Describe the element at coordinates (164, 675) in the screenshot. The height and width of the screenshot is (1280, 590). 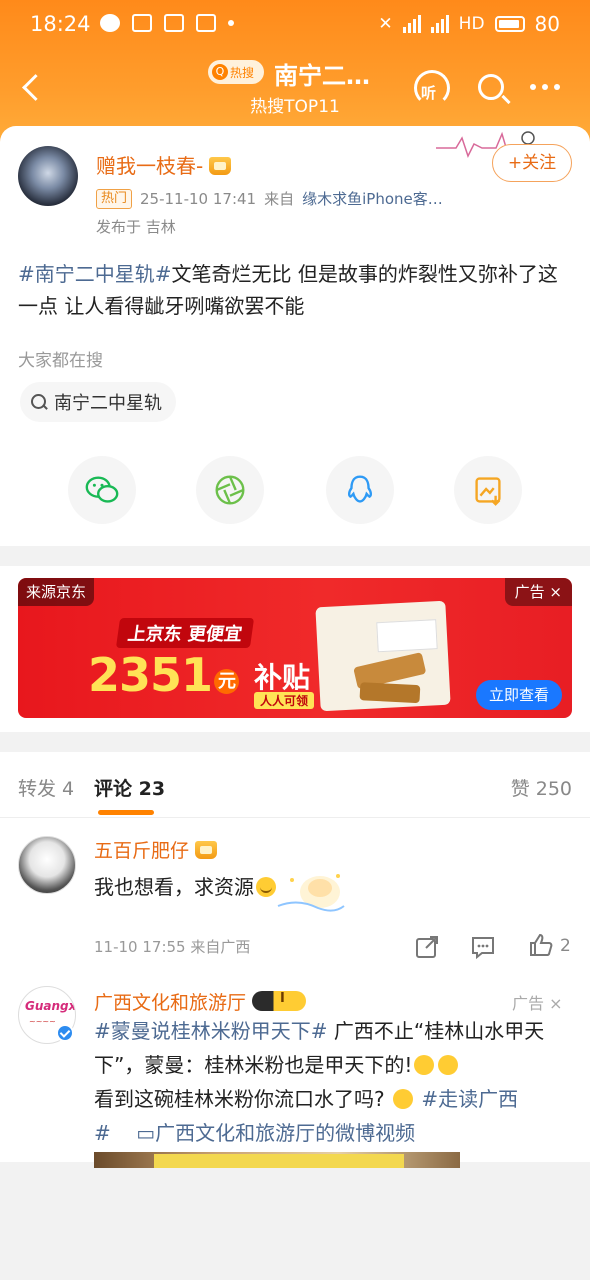
I see `ad-amount: 2351 元` at that location.